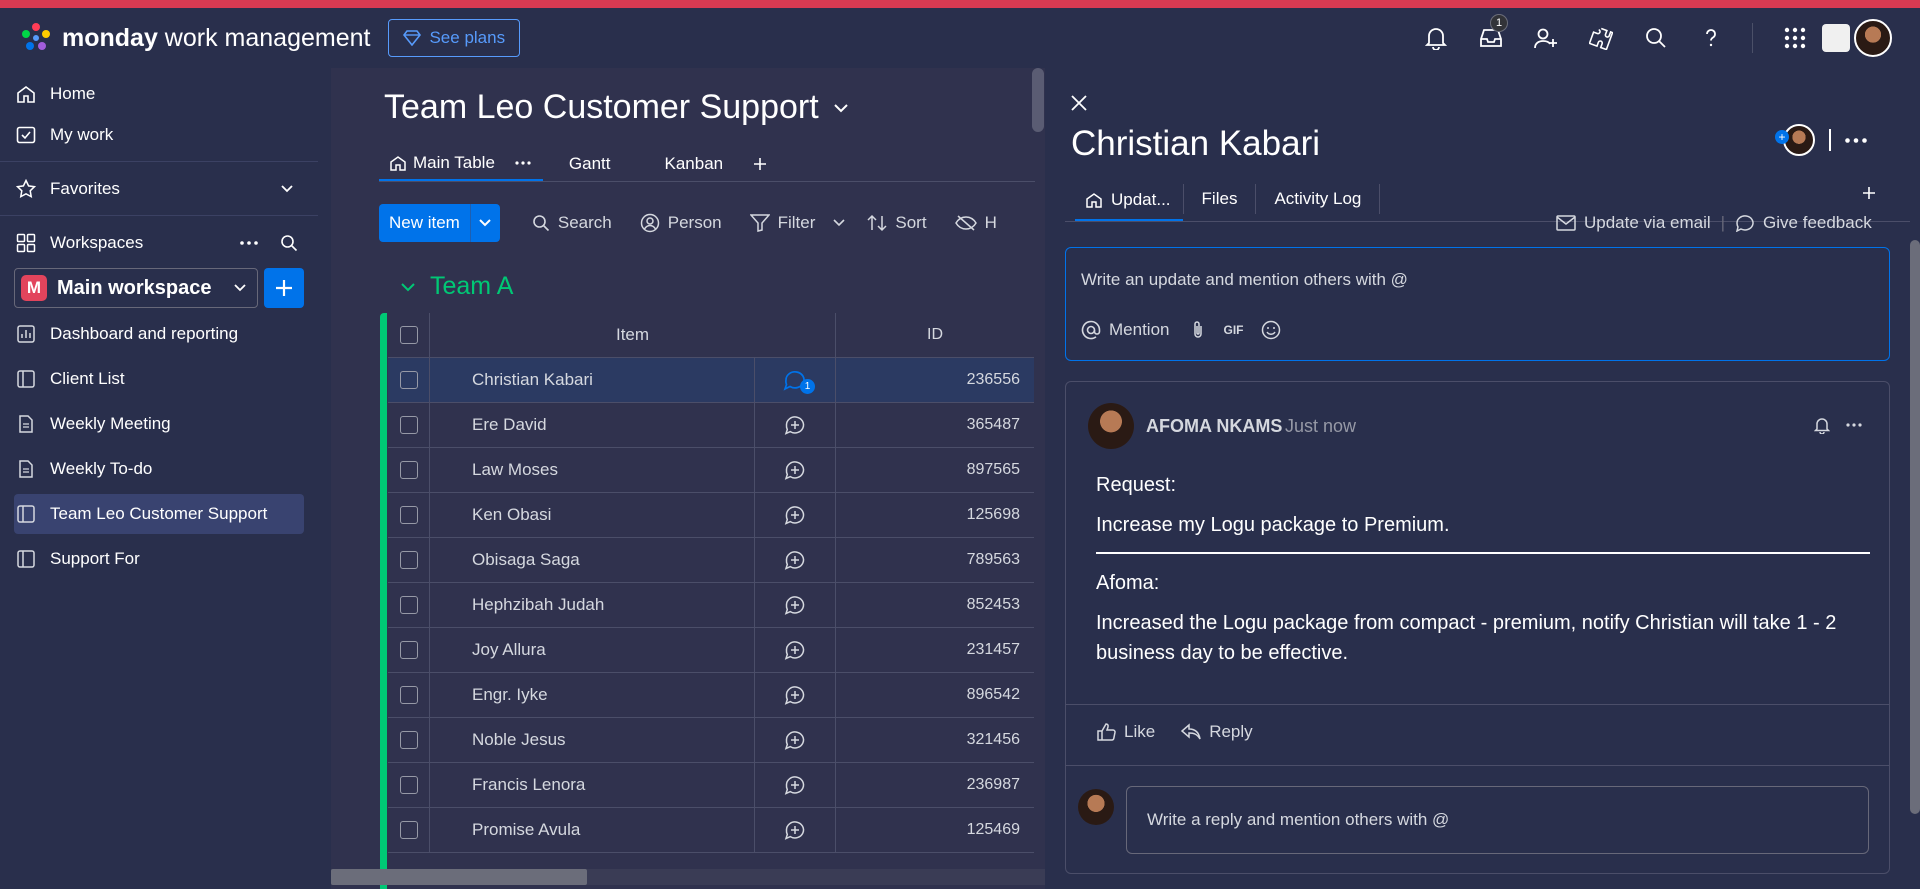  What do you see at coordinates (935, 515) in the screenshot?
I see `id-cell: 125698` at bounding box center [935, 515].